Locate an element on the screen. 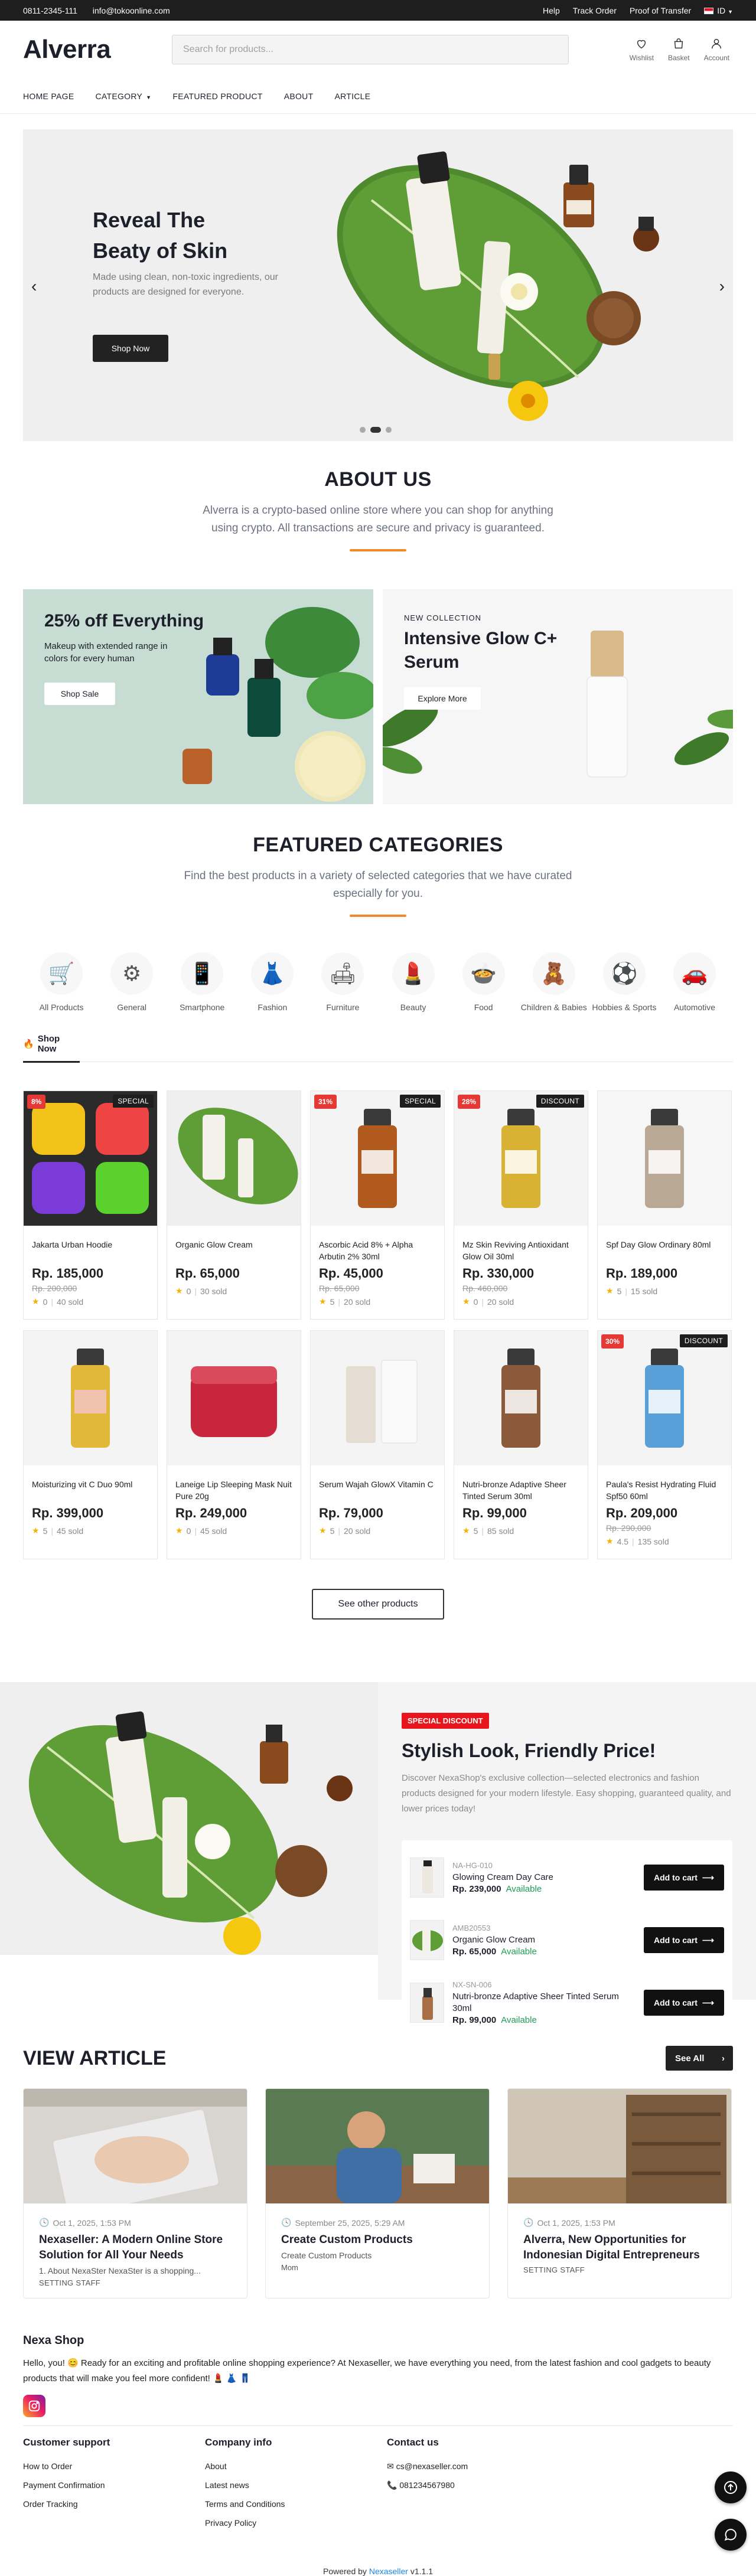  product-name: Moisturizing vit C Duo 90ml is located at coordinates (90, 1490).